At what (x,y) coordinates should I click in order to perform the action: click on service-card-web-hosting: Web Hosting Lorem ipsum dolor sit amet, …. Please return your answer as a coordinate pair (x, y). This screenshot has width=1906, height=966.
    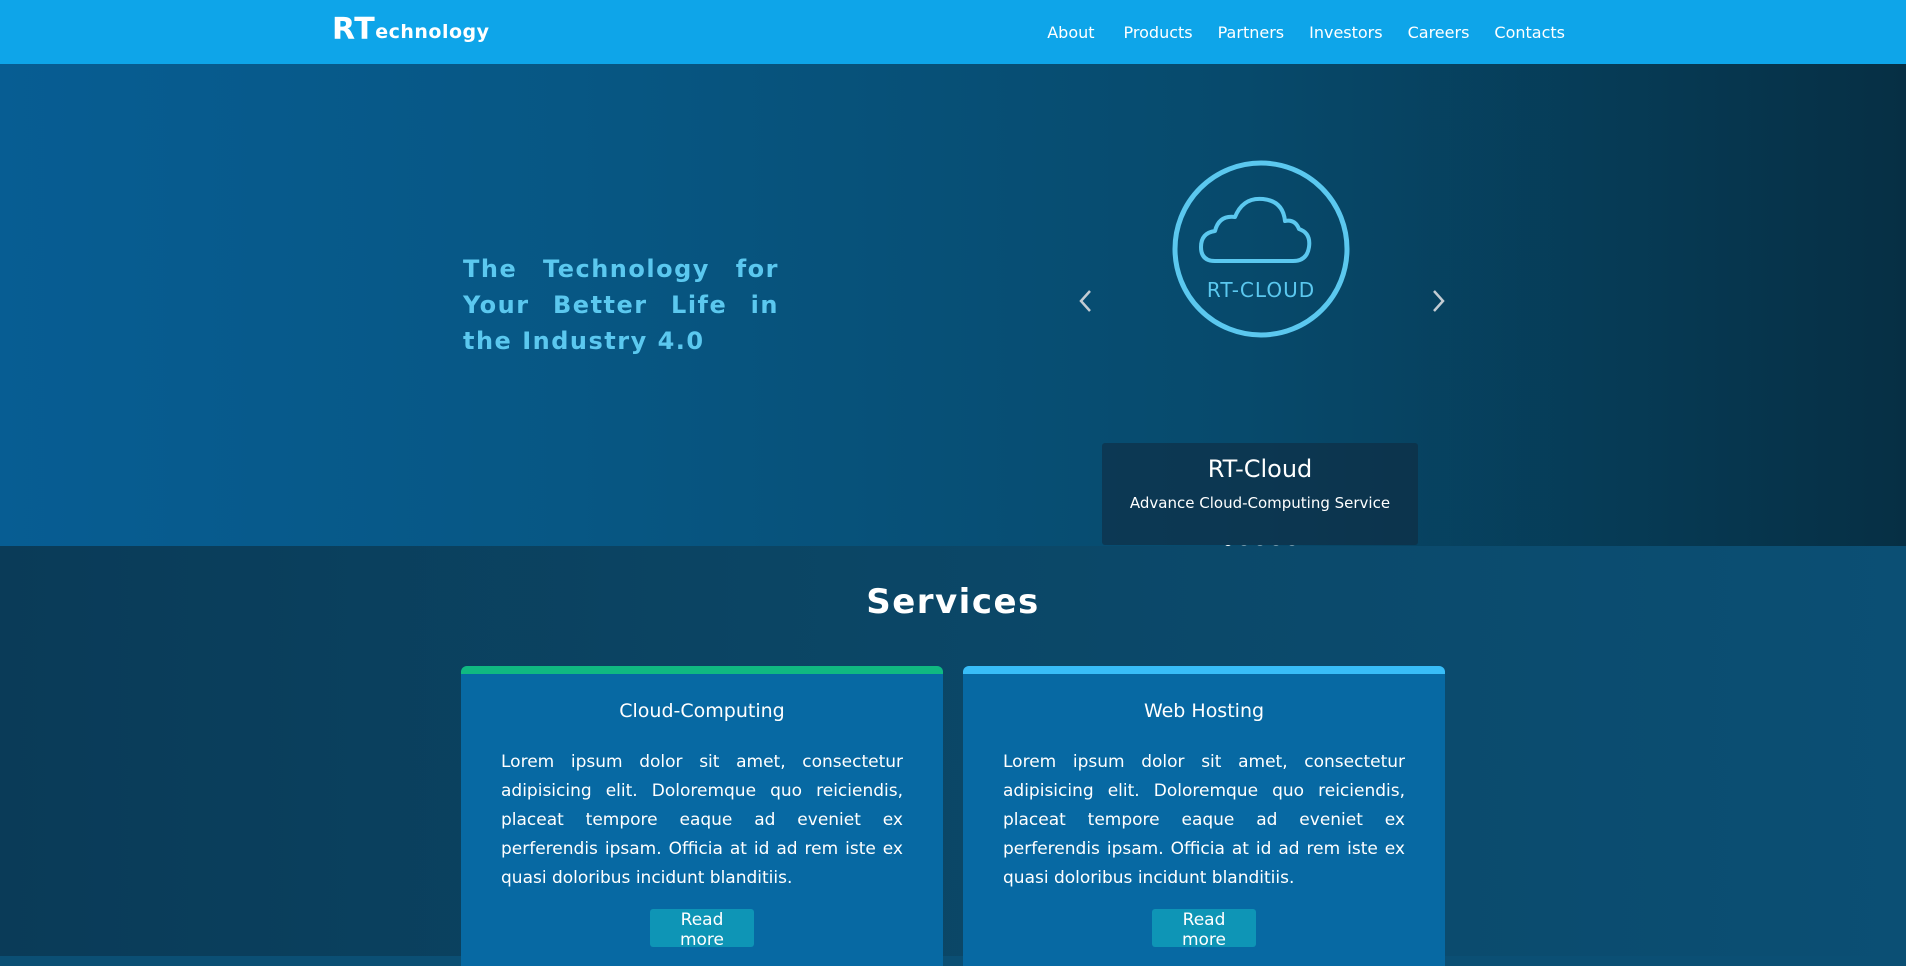
    Looking at the image, I should click on (1204, 816).